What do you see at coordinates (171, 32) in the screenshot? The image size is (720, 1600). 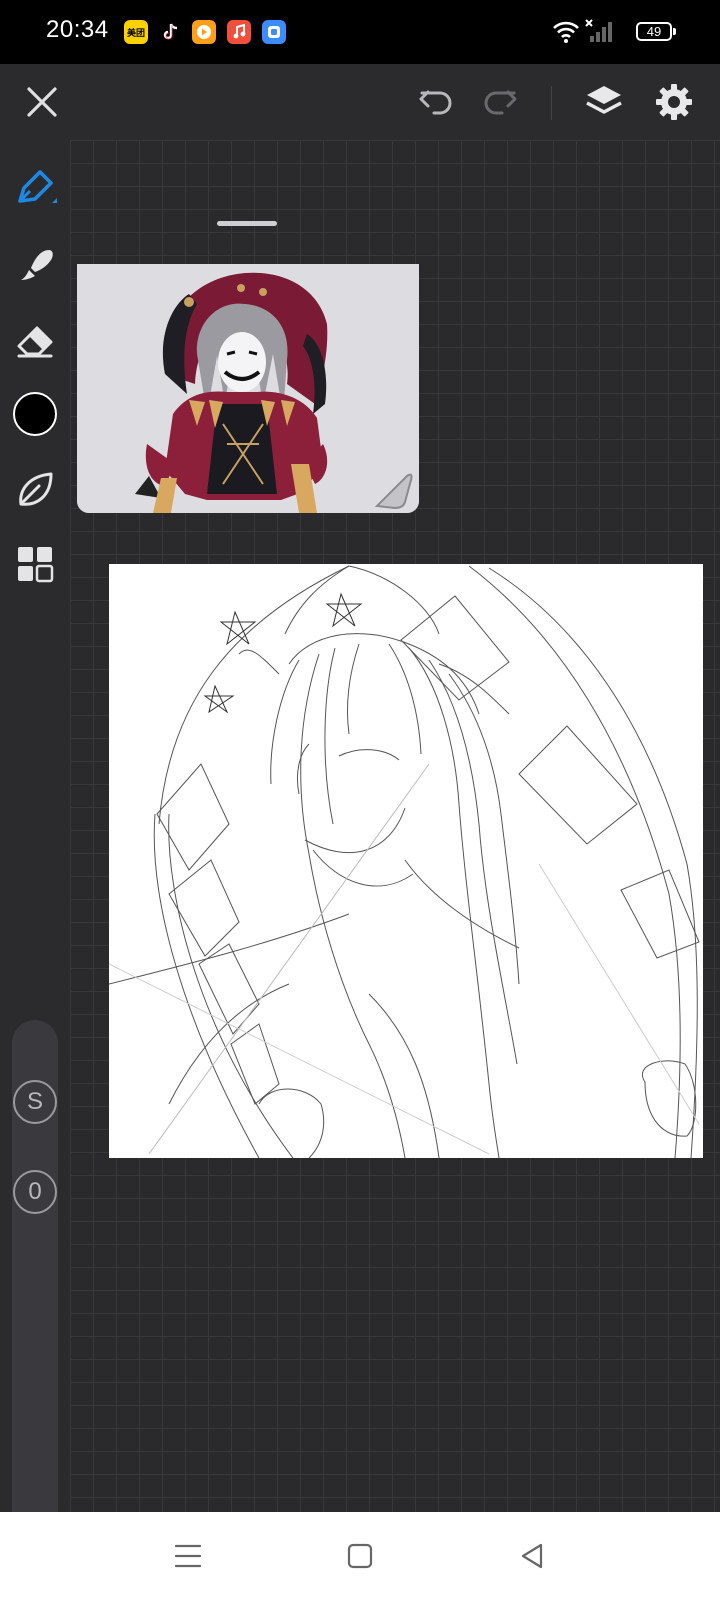 I see `tiktok-app-icon` at bounding box center [171, 32].